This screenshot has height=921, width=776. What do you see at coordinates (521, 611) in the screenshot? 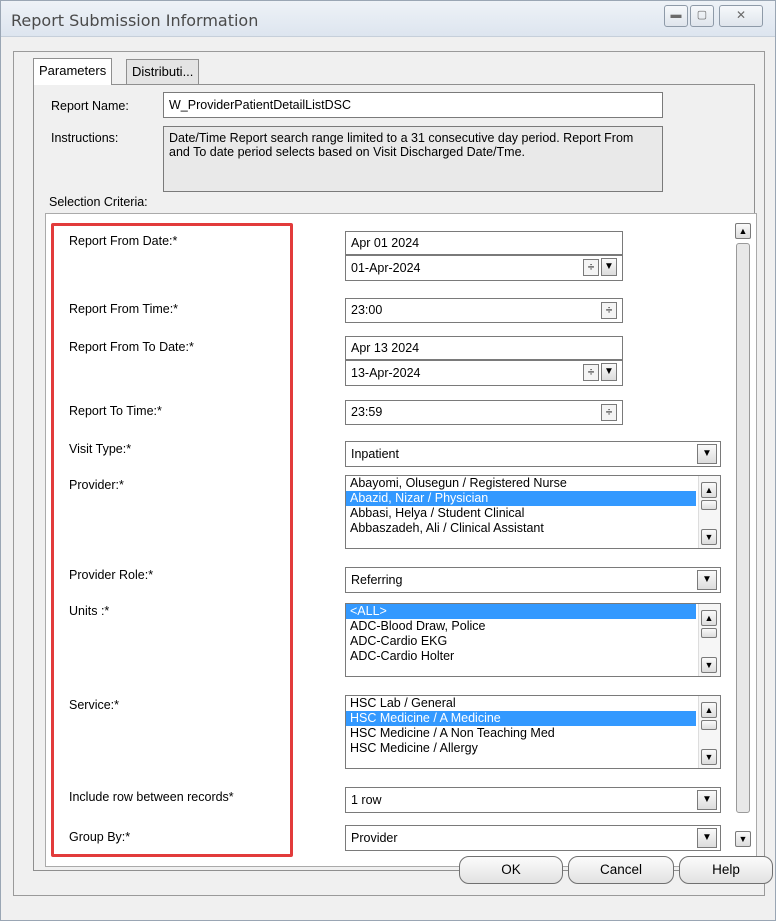
I see `list-item: <ALL>` at bounding box center [521, 611].